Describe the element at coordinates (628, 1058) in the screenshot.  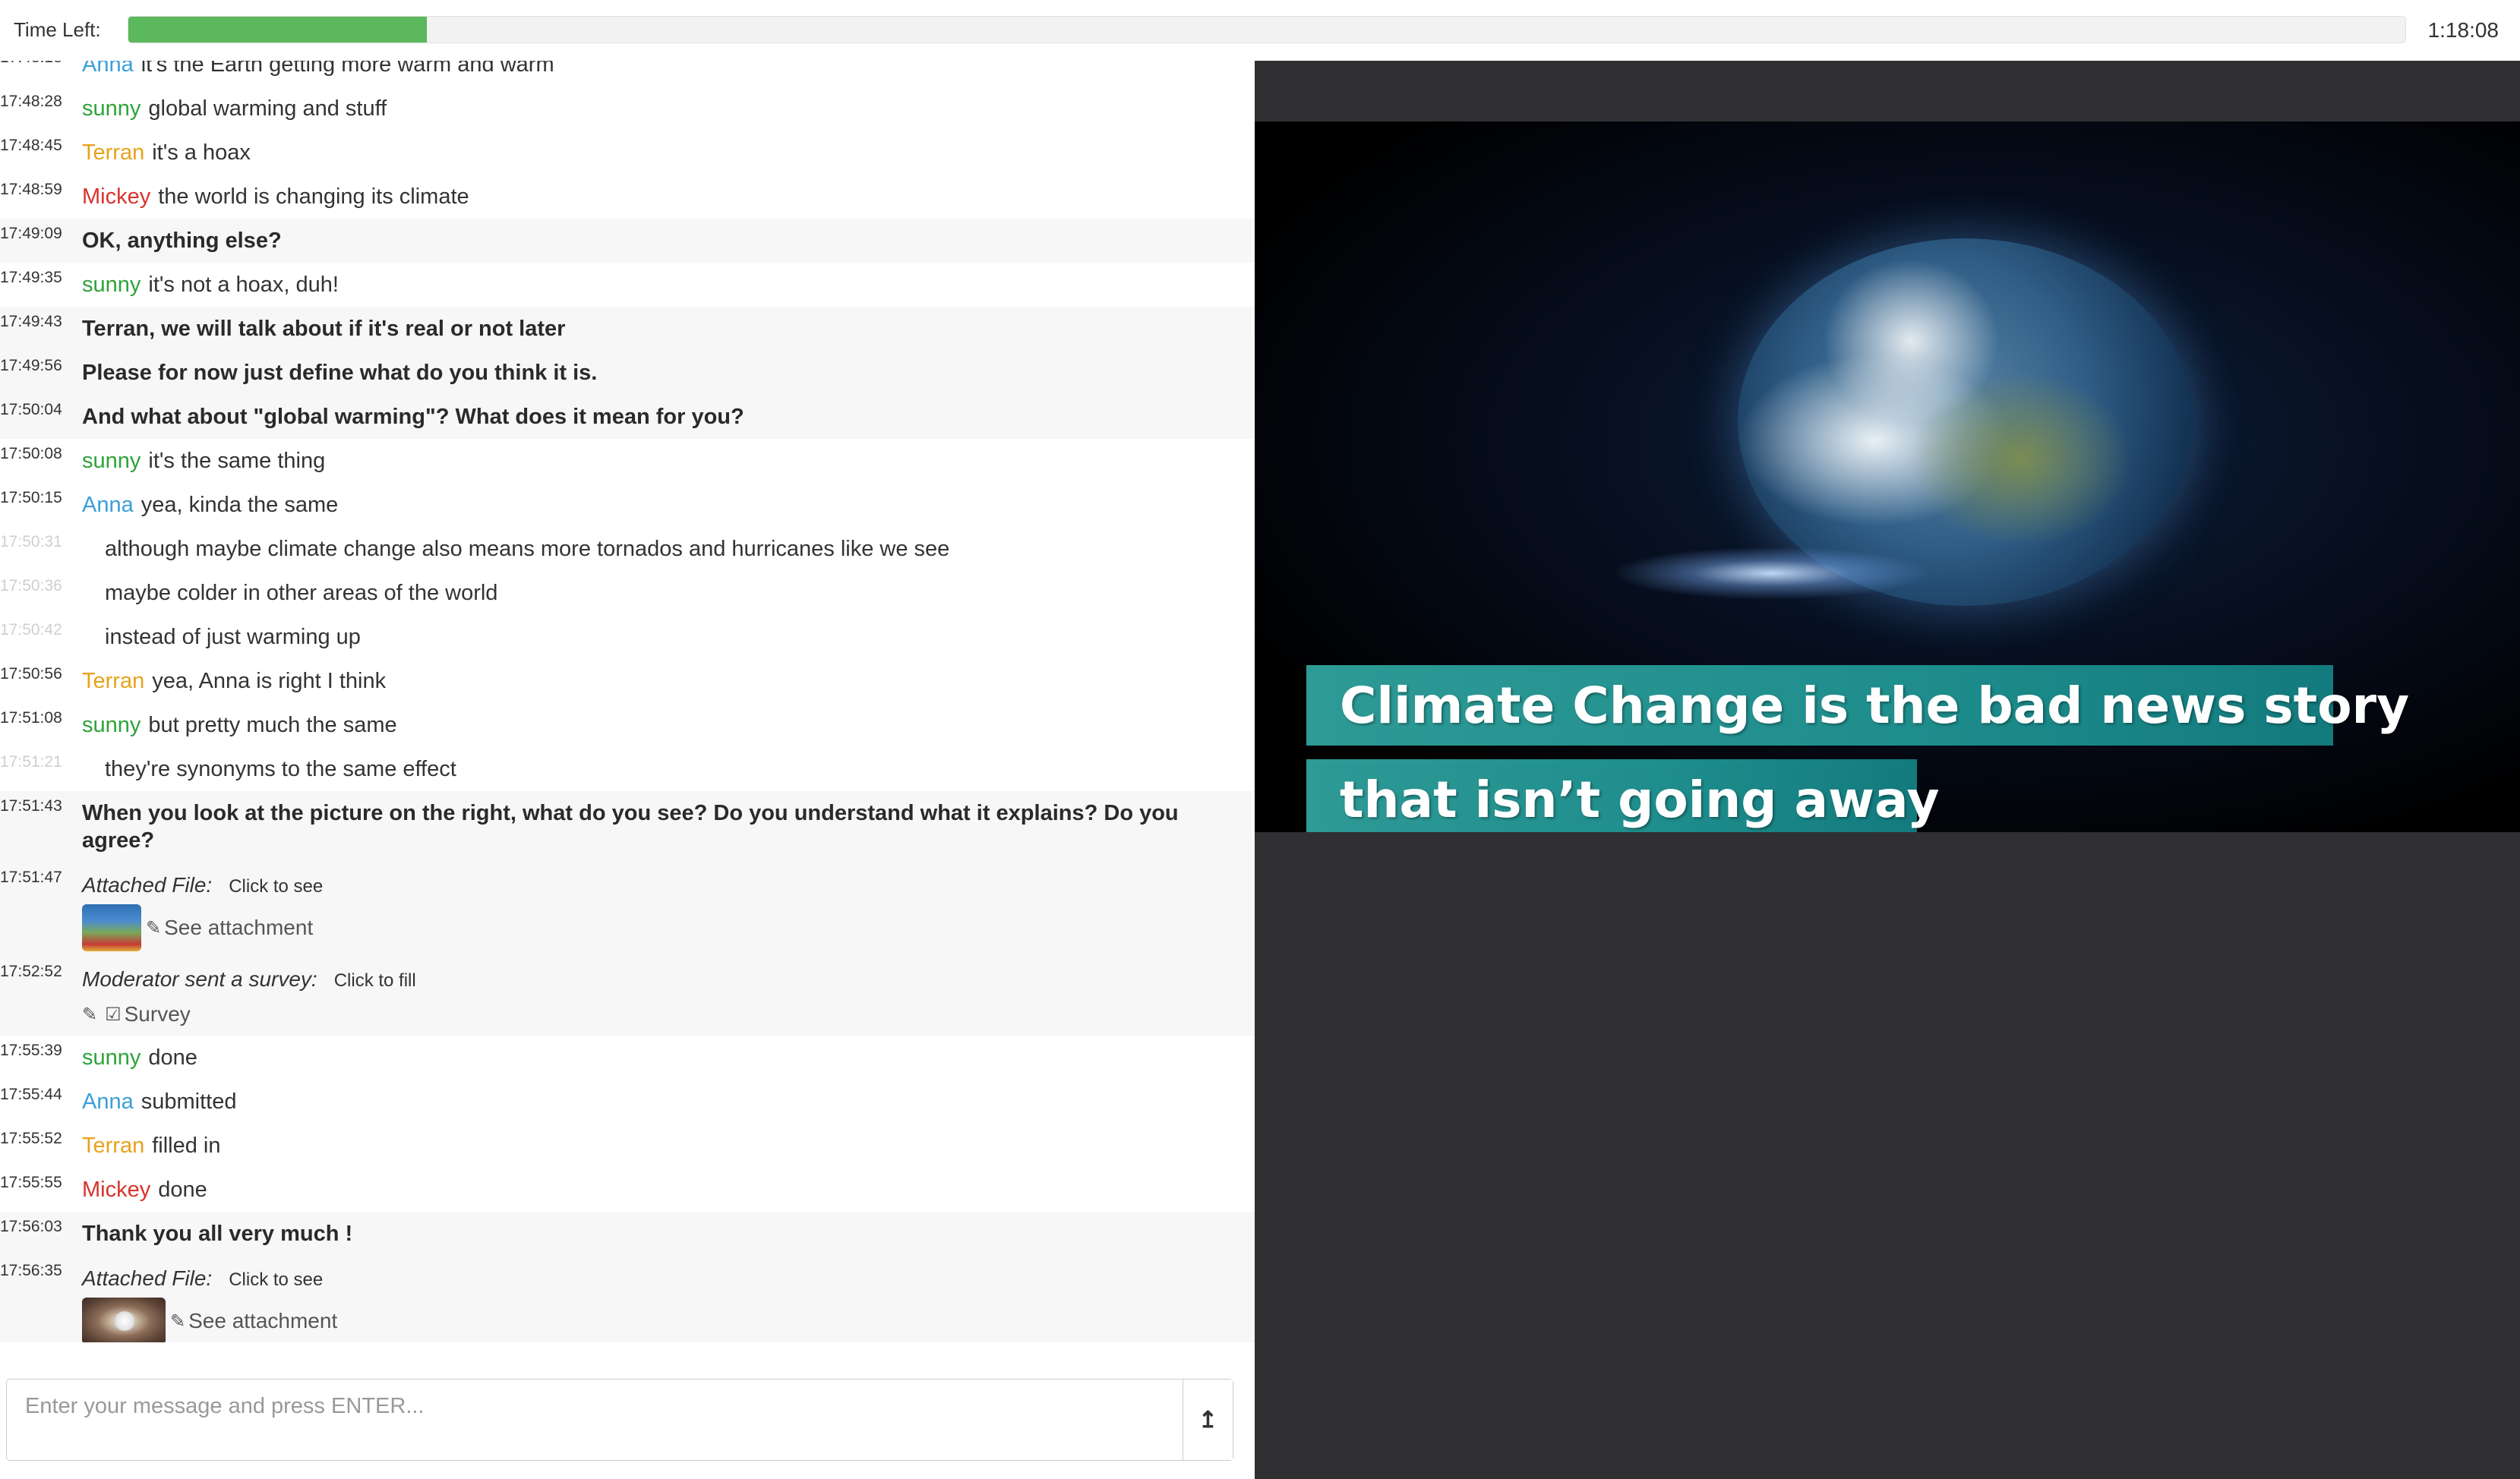
I see `chat-message: 17:55:39 sunny done` at that location.